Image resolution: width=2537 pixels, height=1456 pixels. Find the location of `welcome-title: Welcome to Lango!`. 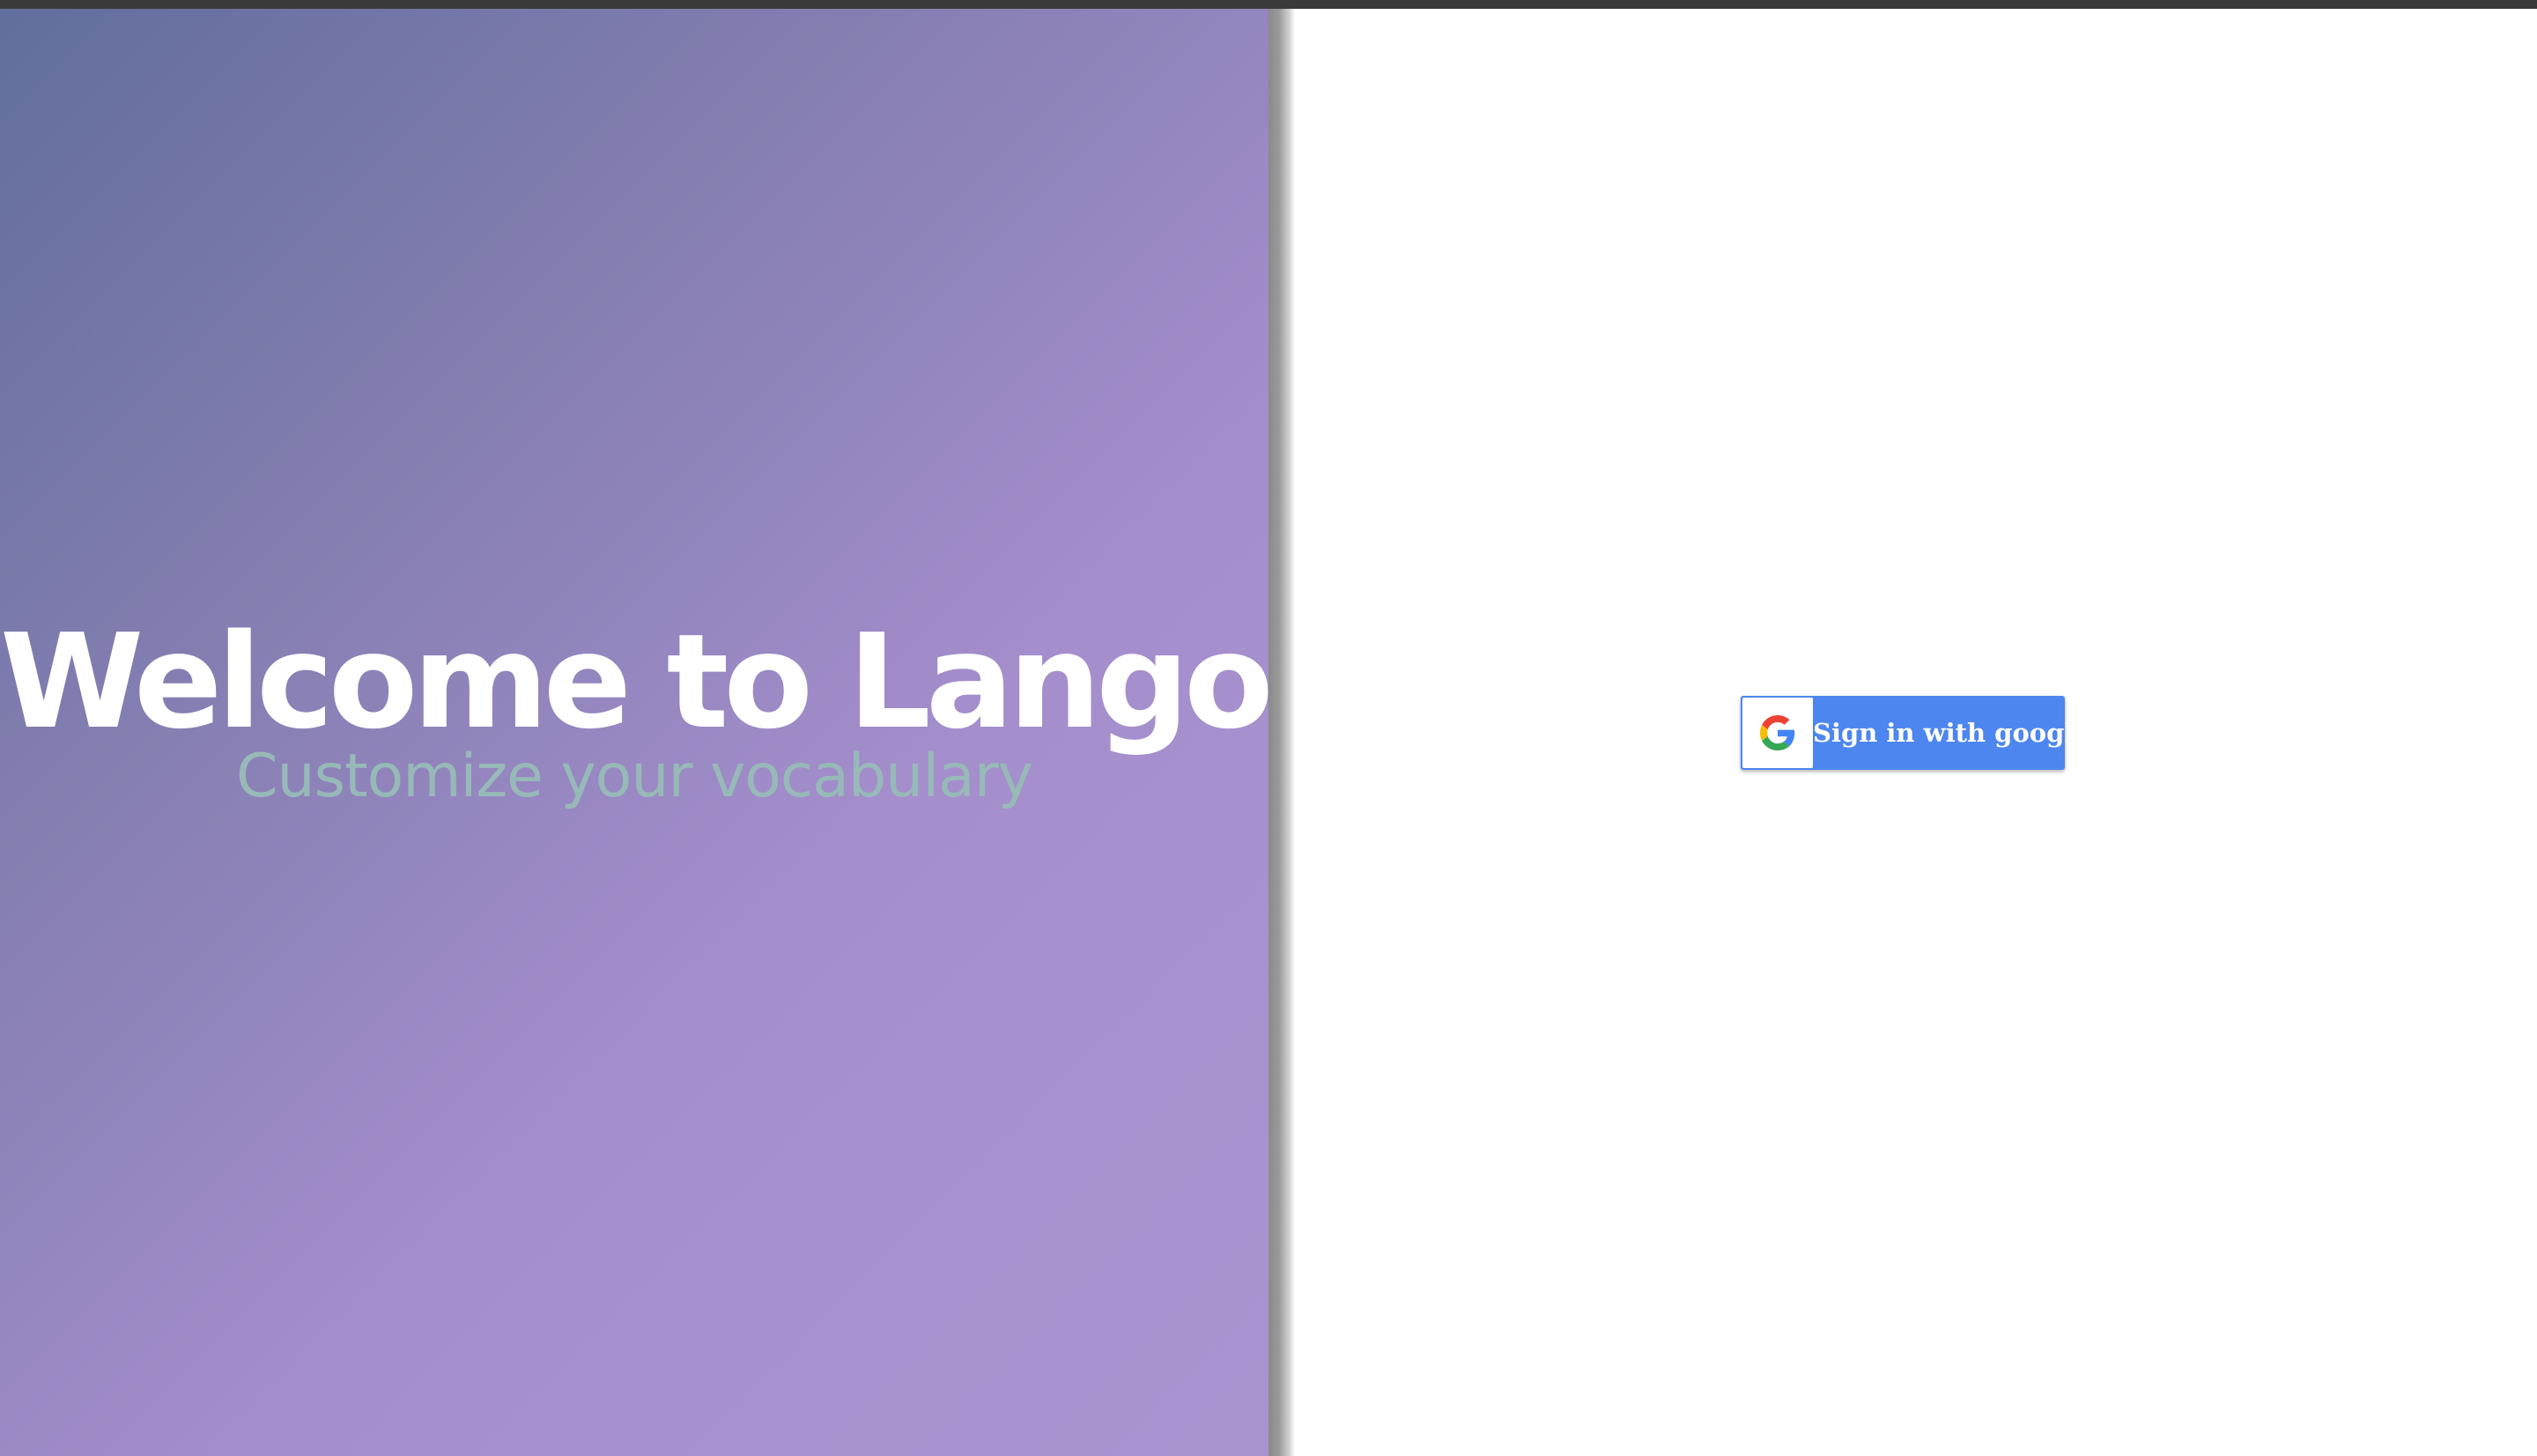

welcome-title: Welcome to Lango! is located at coordinates (634, 682).